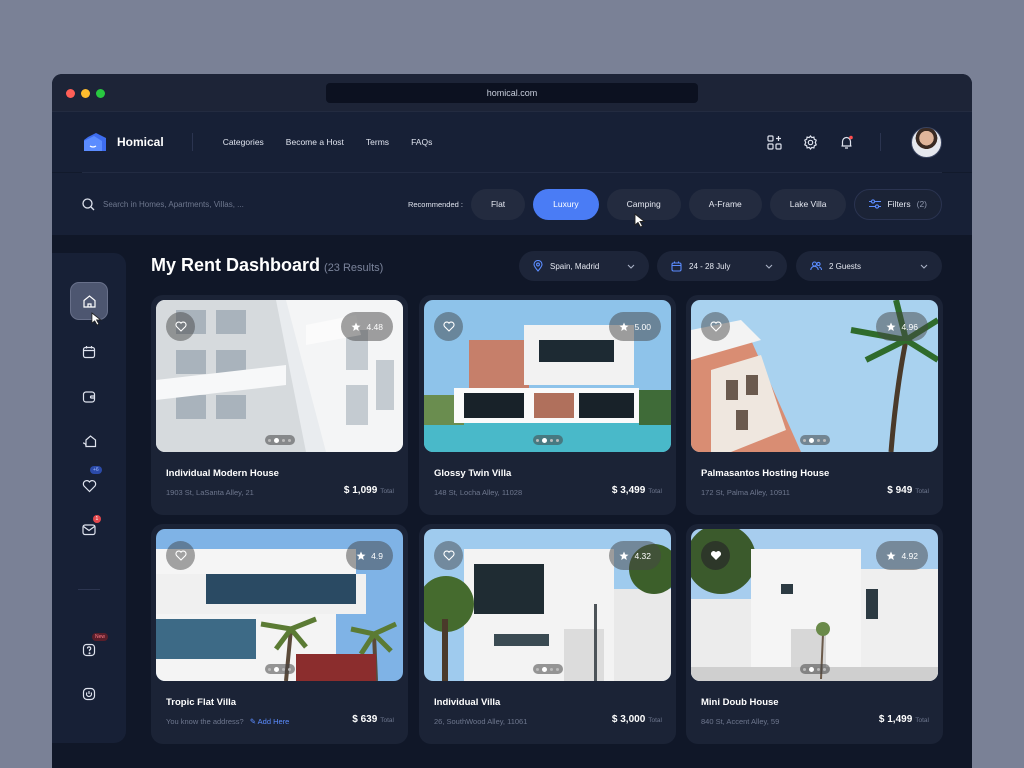 The image size is (1024, 768). I want to click on chip-a-frame: A-Frame, so click(725, 204).